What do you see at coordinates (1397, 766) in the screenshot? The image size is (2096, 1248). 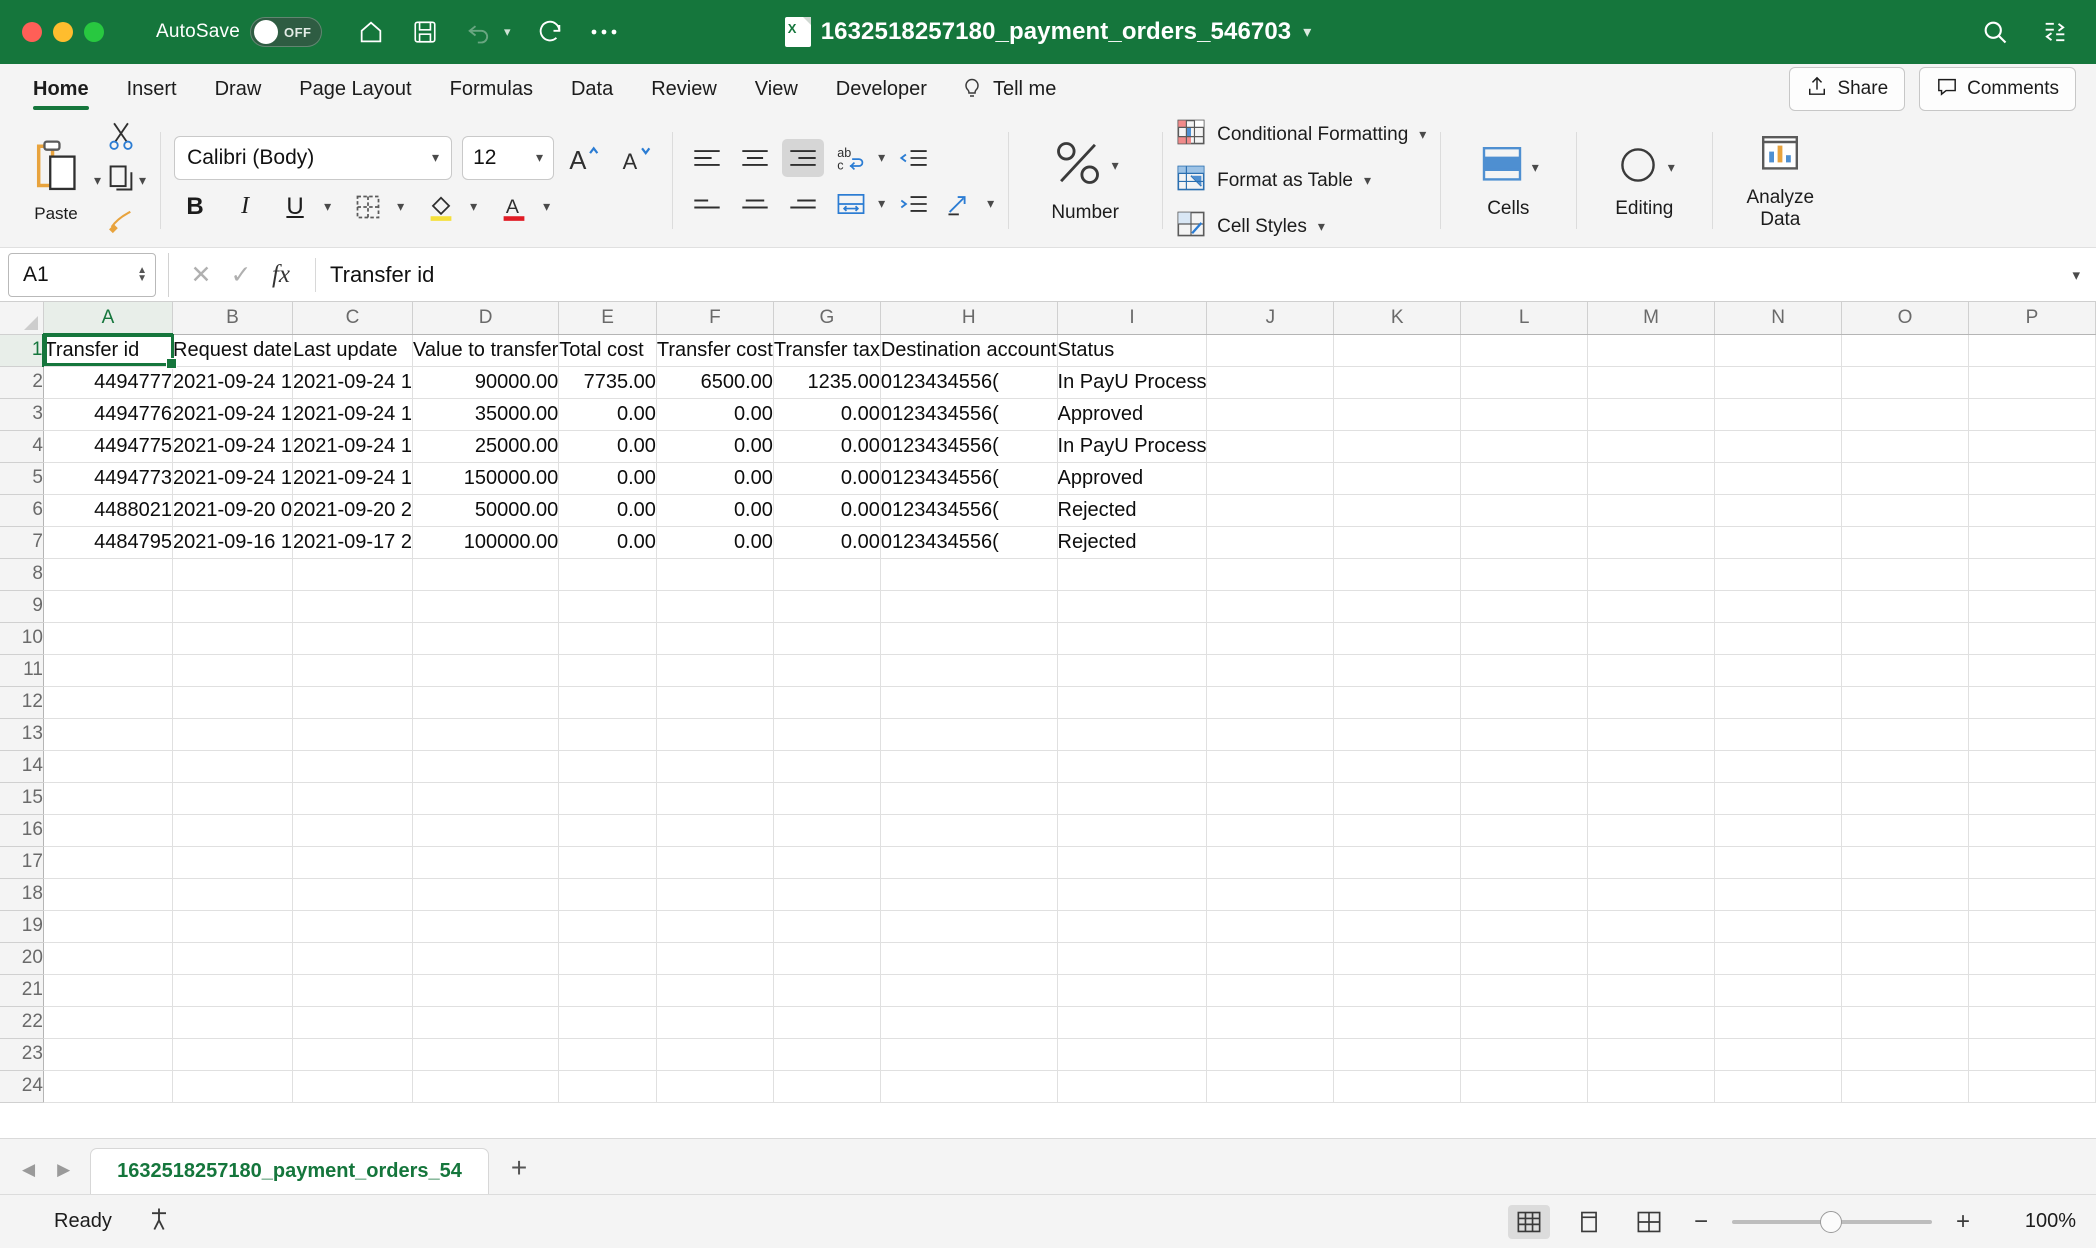 I see `cell-K14` at bounding box center [1397, 766].